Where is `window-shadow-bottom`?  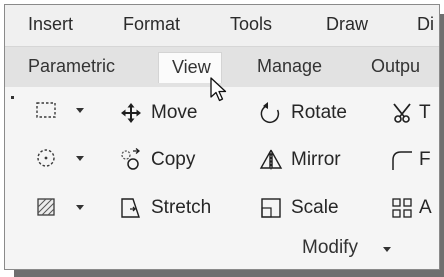
window-shadow-bottom is located at coordinates (229, 273).